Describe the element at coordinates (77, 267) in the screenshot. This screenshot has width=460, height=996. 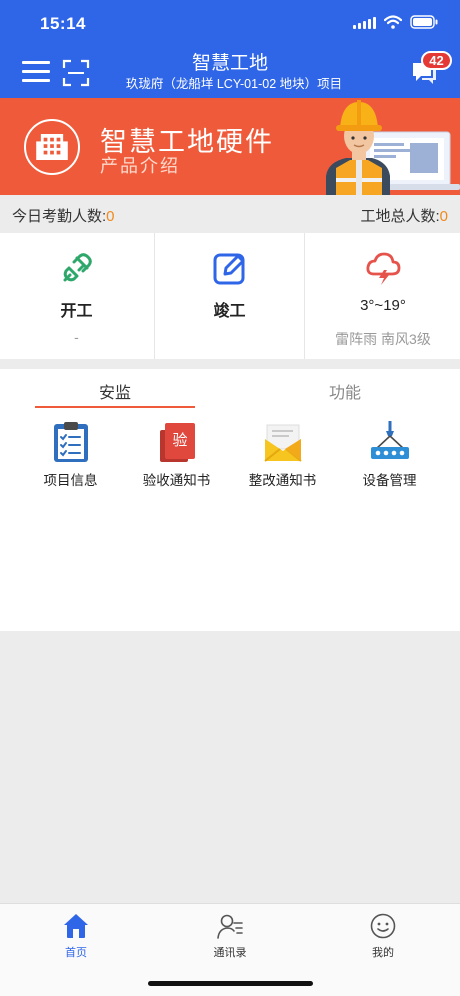
I see `plug-icon` at that location.